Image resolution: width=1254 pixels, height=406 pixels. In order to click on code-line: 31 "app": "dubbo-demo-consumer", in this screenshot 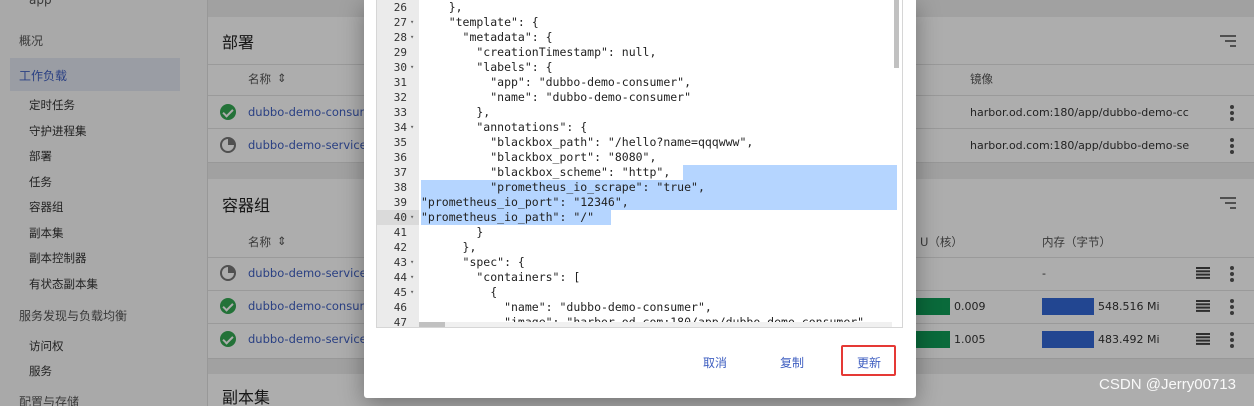, I will do `click(639, 82)`.